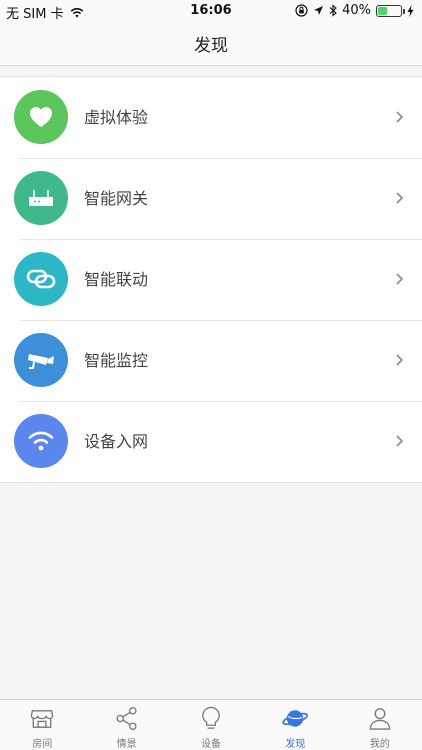 The image size is (422, 750). What do you see at coordinates (116, 279) in the screenshot?
I see `list-item-label: 智能联动` at bounding box center [116, 279].